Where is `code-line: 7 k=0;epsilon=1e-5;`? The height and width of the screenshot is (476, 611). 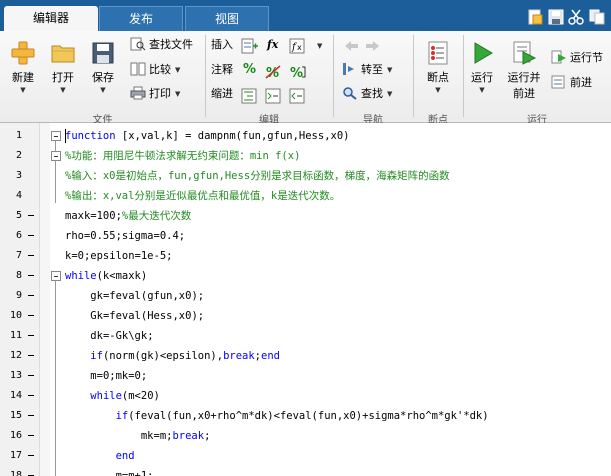 code-line: 7 k=0;epsilon=1e-5; is located at coordinates (305, 256).